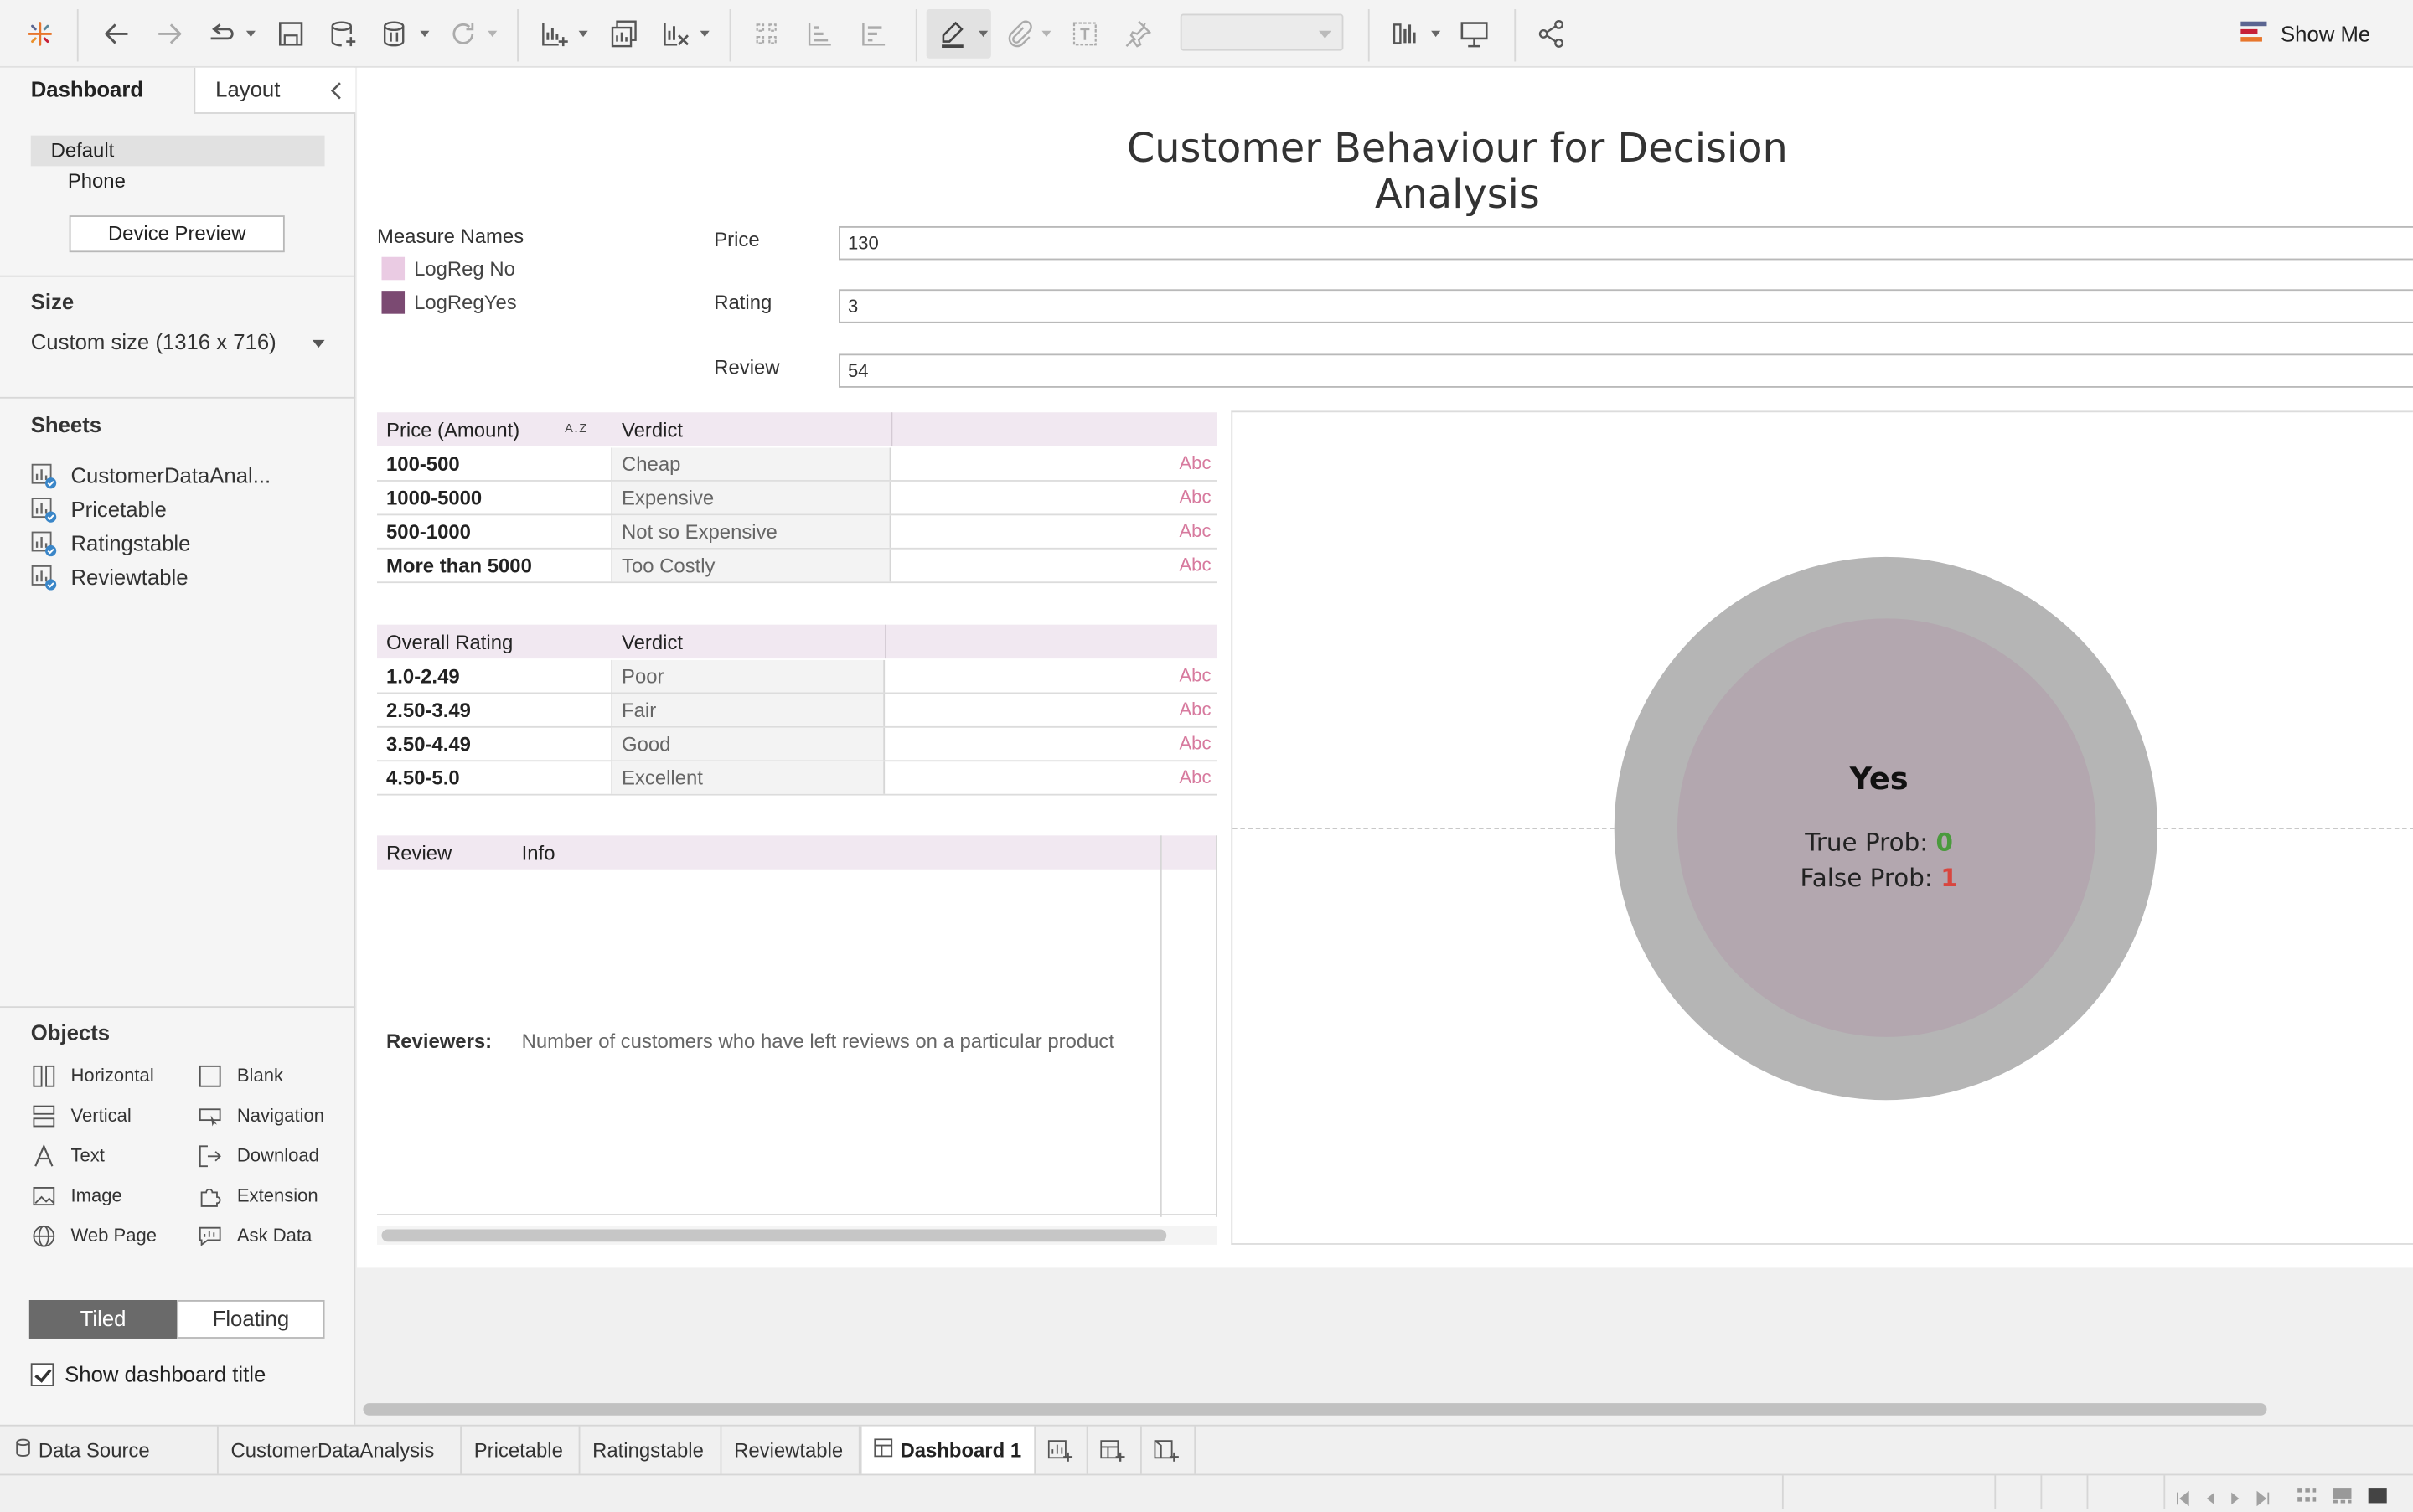 This screenshot has height=1512, width=2413. Describe the element at coordinates (94, 1235) in the screenshot. I see `object-web-page: Web Page` at that location.